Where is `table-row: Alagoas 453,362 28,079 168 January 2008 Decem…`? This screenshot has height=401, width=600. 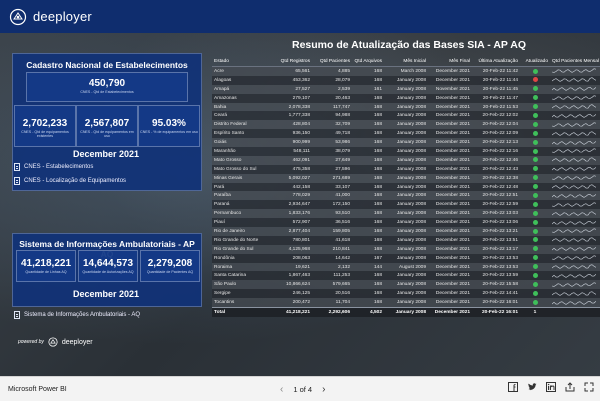
table-row: Alagoas 453,362 28,079 168 January 2008 Decem… is located at coordinates (406, 80).